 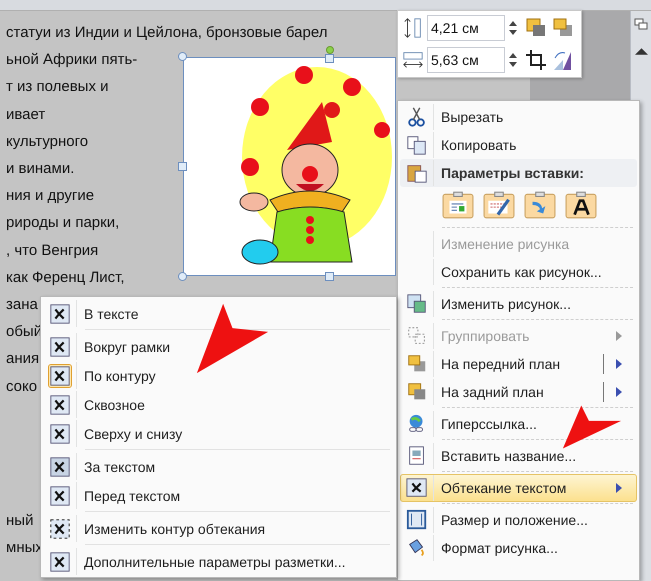 What do you see at coordinates (466, 60) in the screenshot?
I see `size-field: 5,63 см` at bounding box center [466, 60].